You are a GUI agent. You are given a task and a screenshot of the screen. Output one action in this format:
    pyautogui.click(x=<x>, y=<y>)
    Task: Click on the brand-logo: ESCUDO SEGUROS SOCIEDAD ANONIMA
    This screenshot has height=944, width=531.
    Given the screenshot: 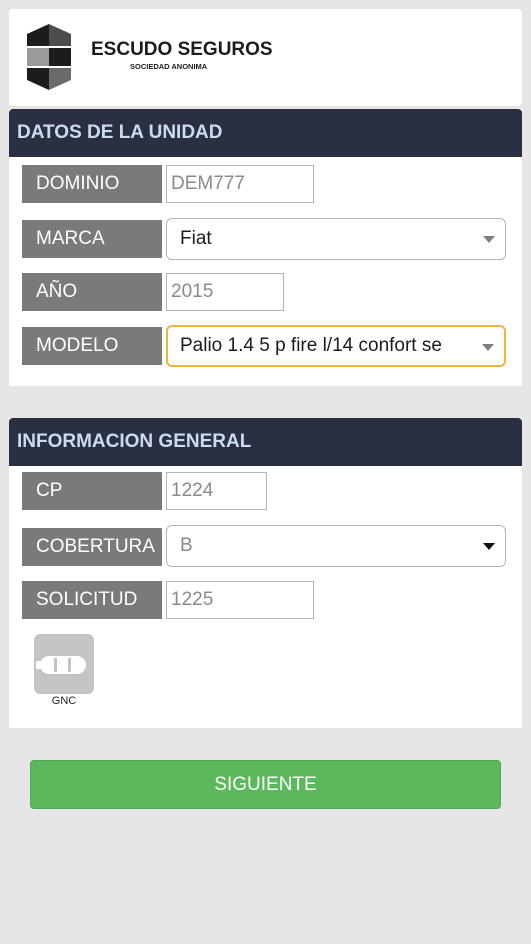 What is the action you would take?
    pyautogui.click(x=153, y=59)
    